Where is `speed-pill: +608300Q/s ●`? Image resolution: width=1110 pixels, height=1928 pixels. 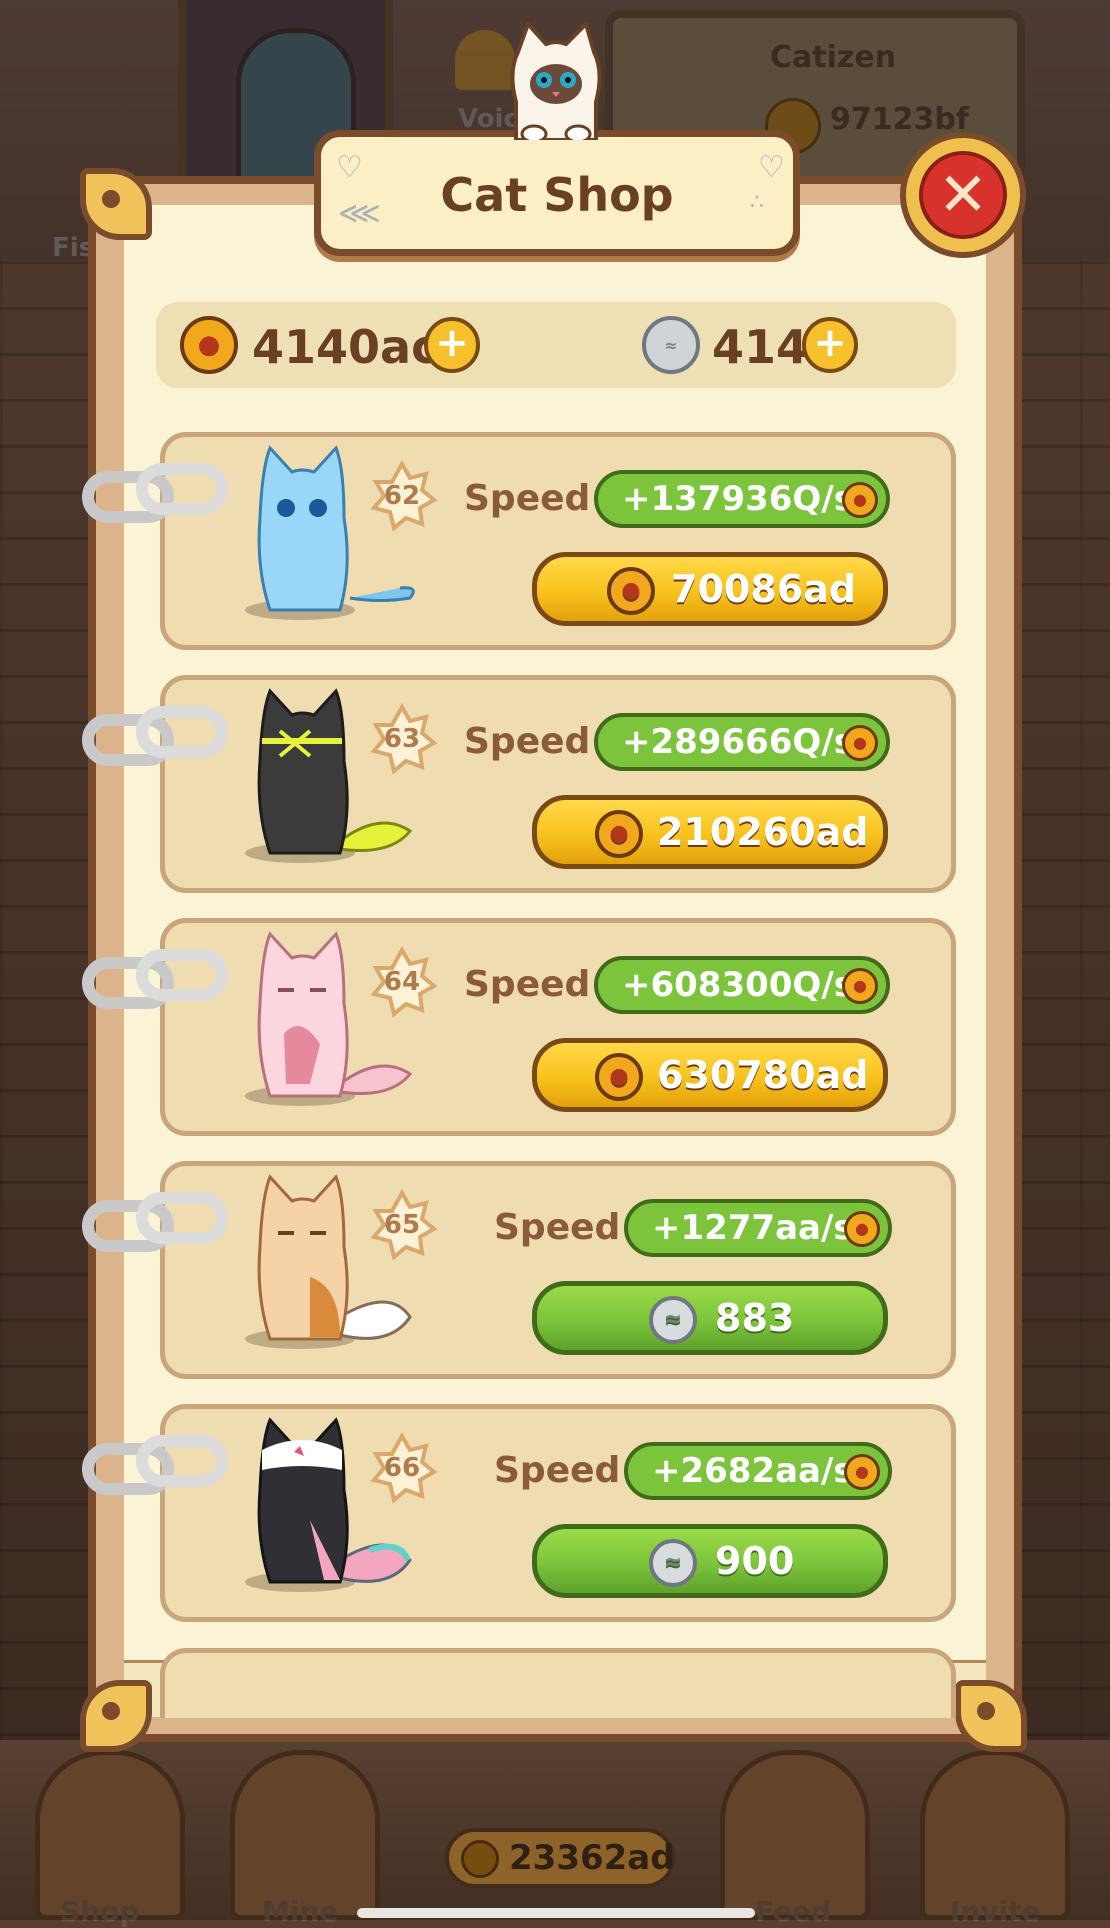 speed-pill: +608300Q/s ● is located at coordinates (742, 985).